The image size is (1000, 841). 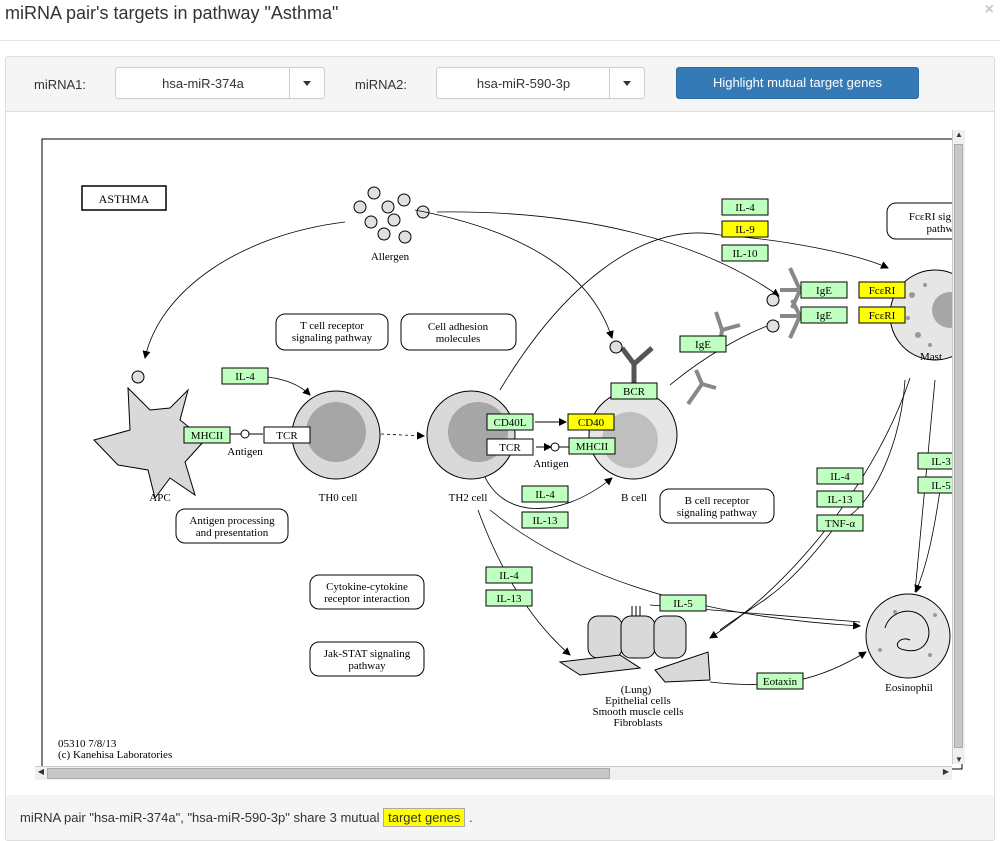 What do you see at coordinates (824, 291) in the screenshot?
I see `gene-label-ige-a: IgE` at bounding box center [824, 291].